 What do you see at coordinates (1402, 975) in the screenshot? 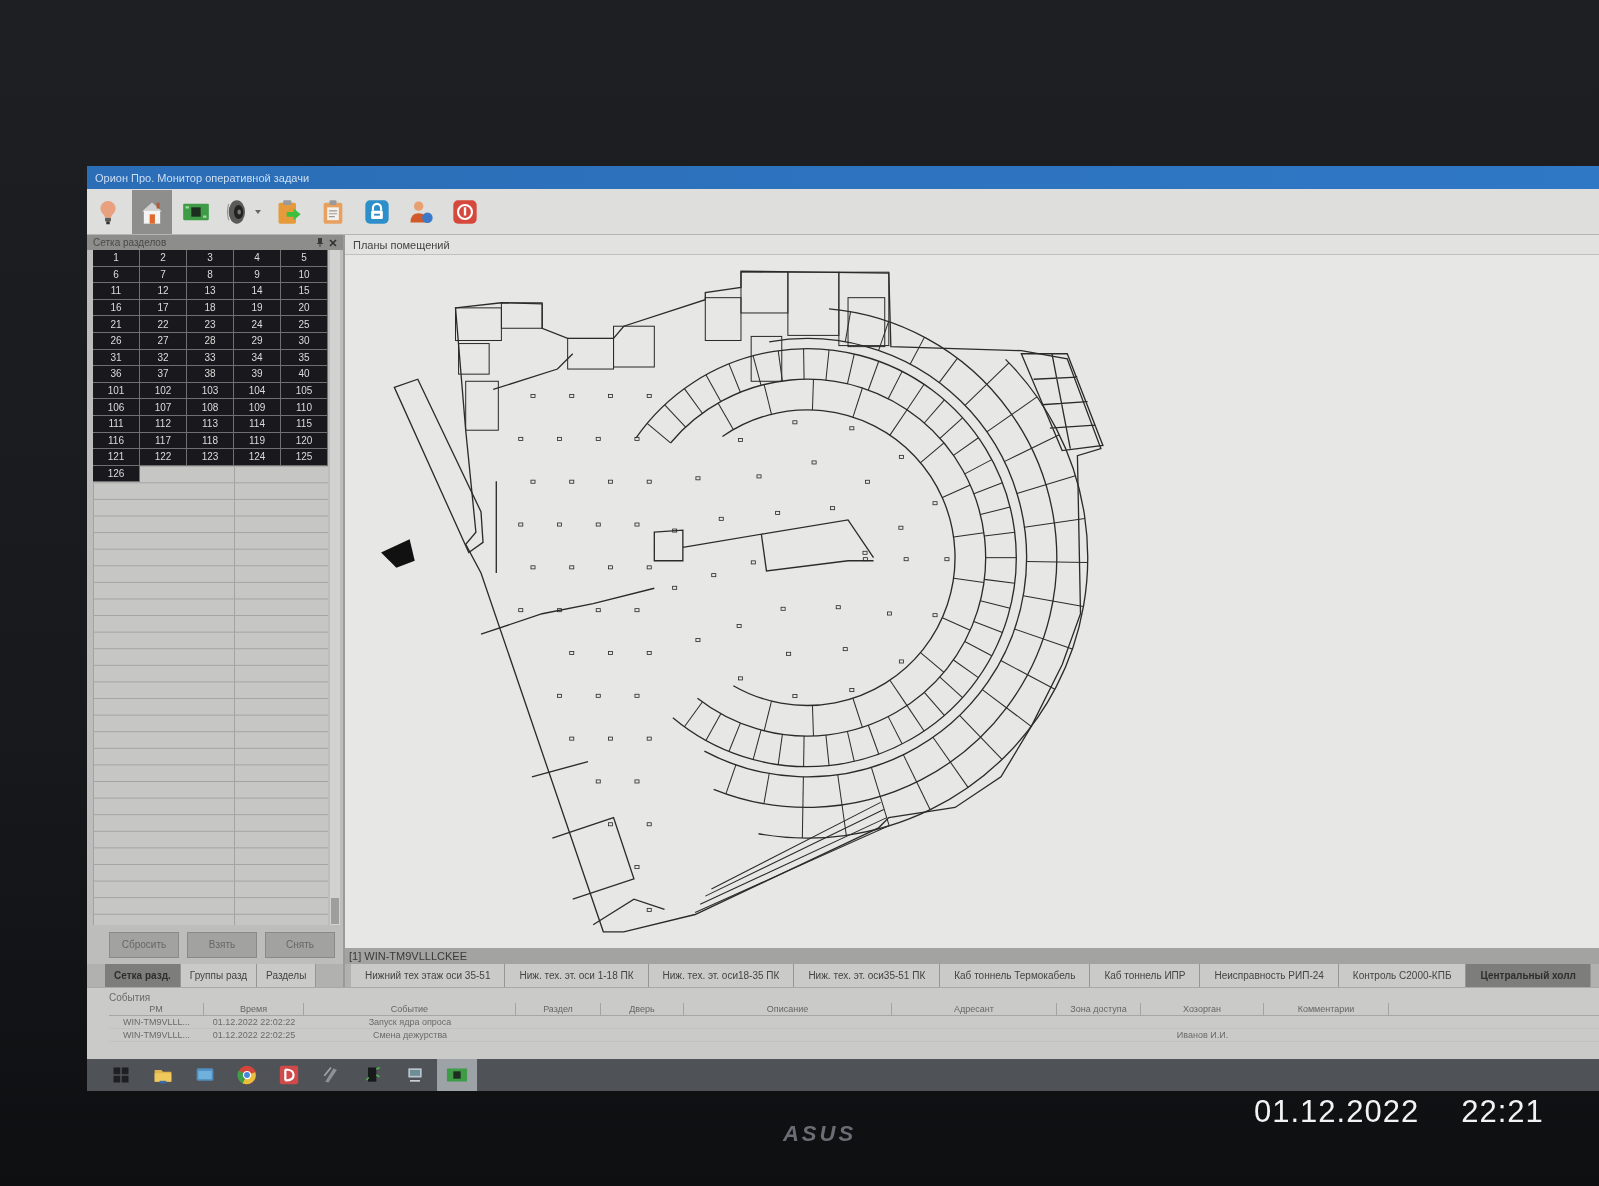
I see `plan-tab: Контроль С2000-КПБ` at bounding box center [1402, 975].